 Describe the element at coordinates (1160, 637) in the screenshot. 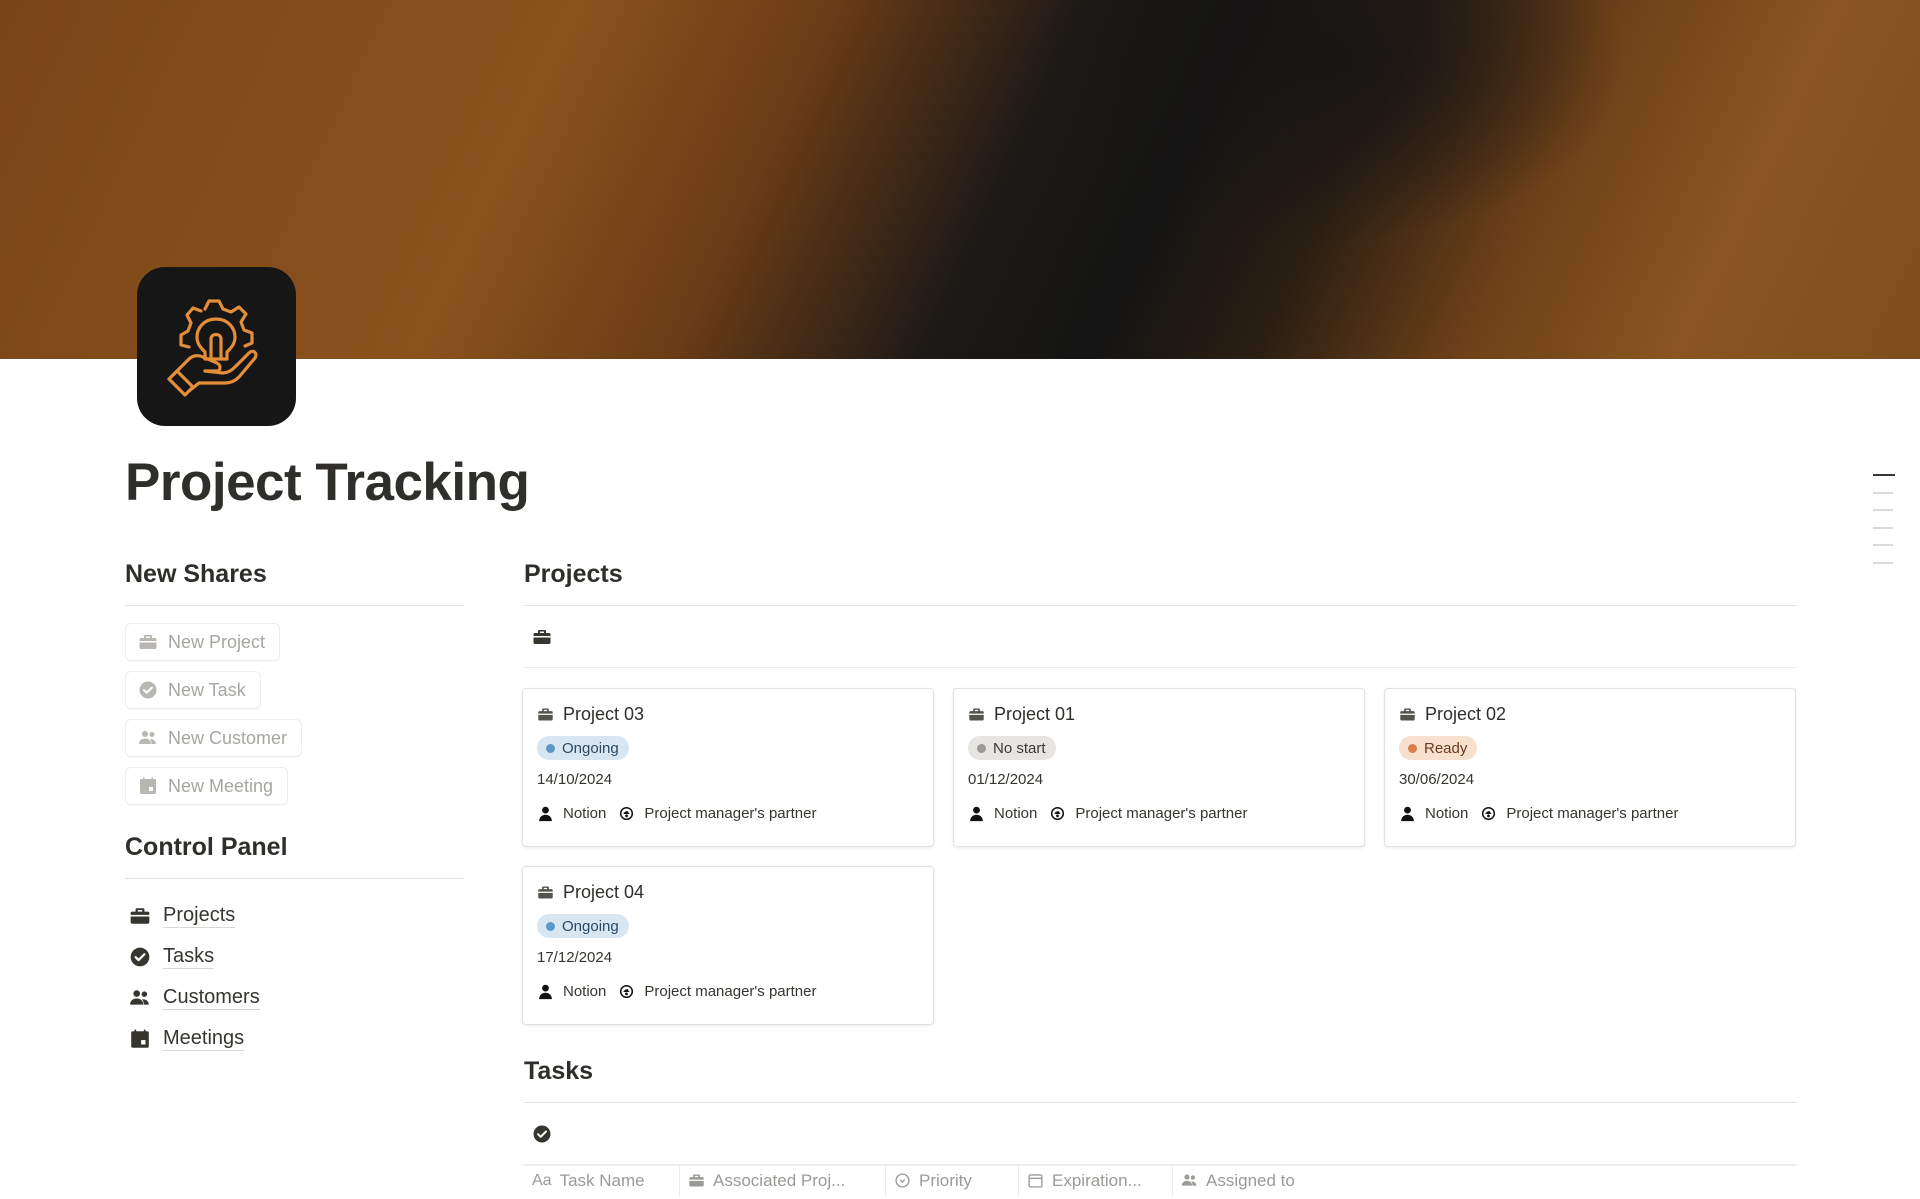

I see `projects-view-bar` at that location.